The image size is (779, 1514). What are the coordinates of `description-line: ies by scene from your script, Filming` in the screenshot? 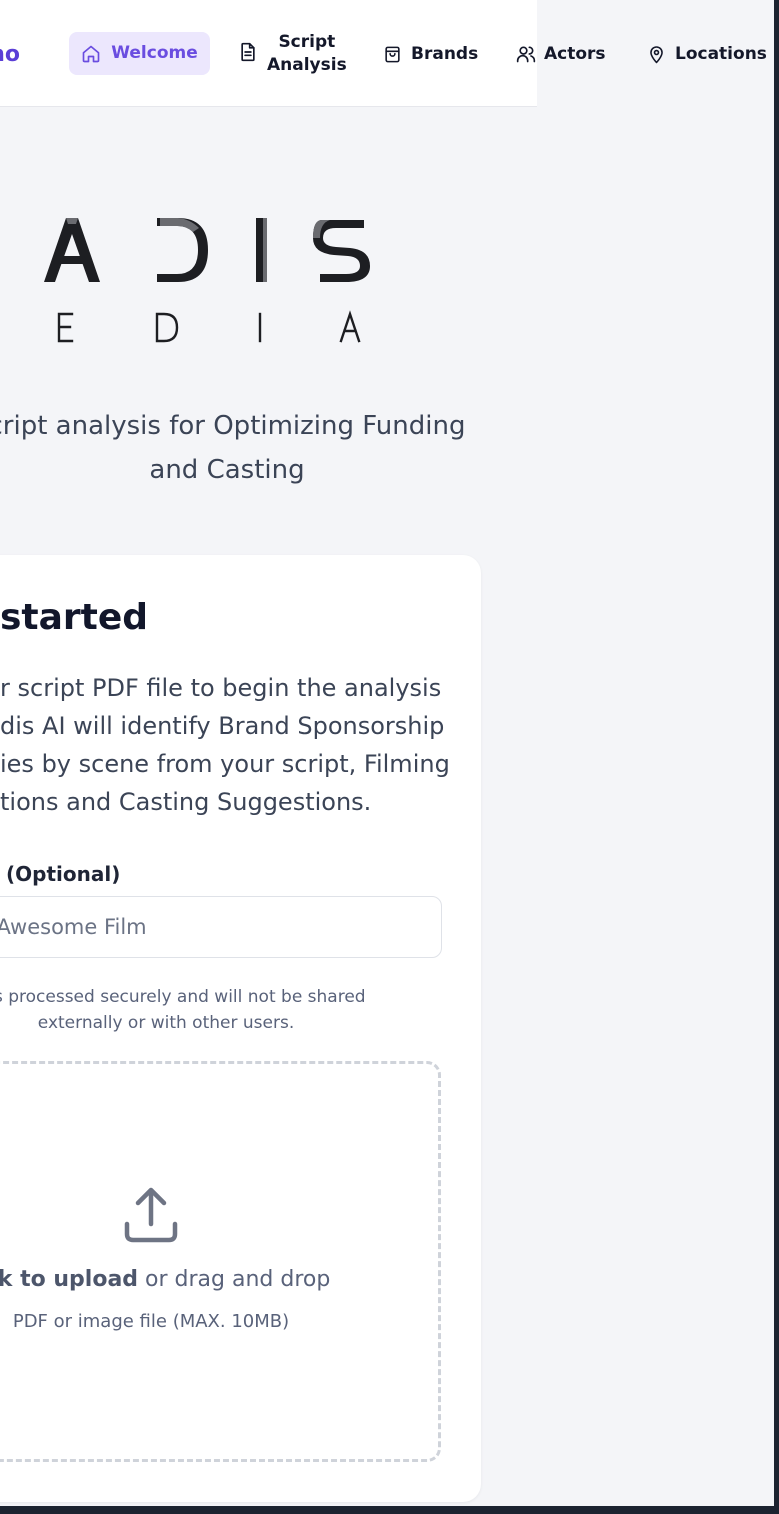 It's located at (225, 764).